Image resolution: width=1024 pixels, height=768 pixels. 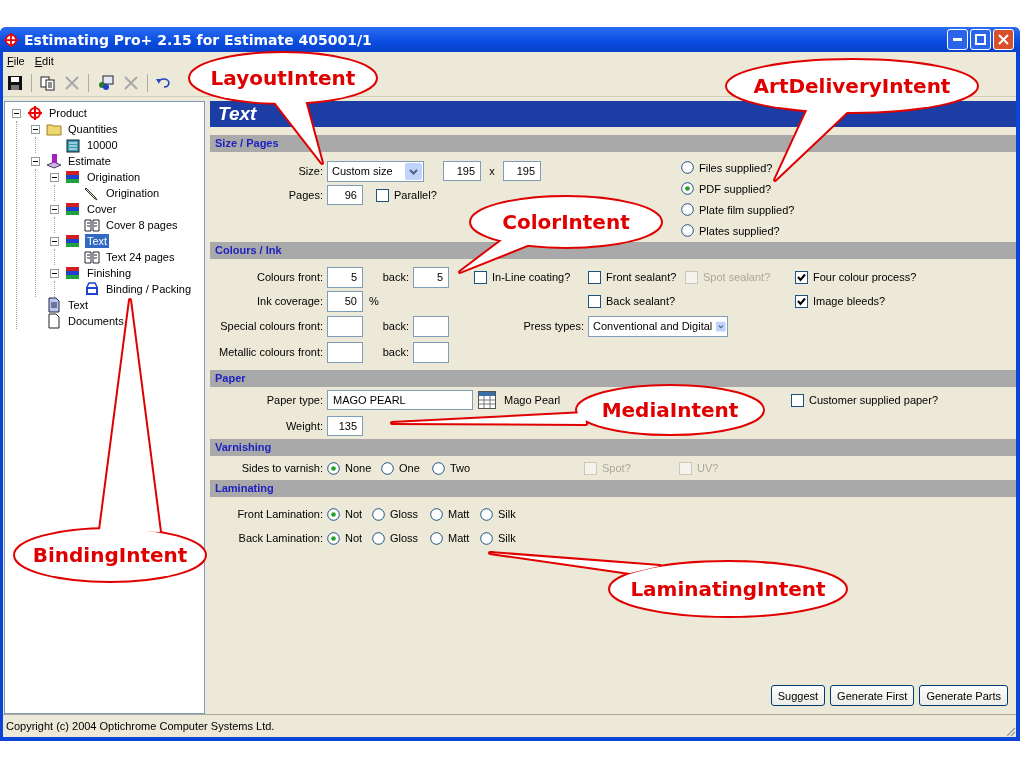 I want to click on tree-item: 10000, so click(x=102, y=145).